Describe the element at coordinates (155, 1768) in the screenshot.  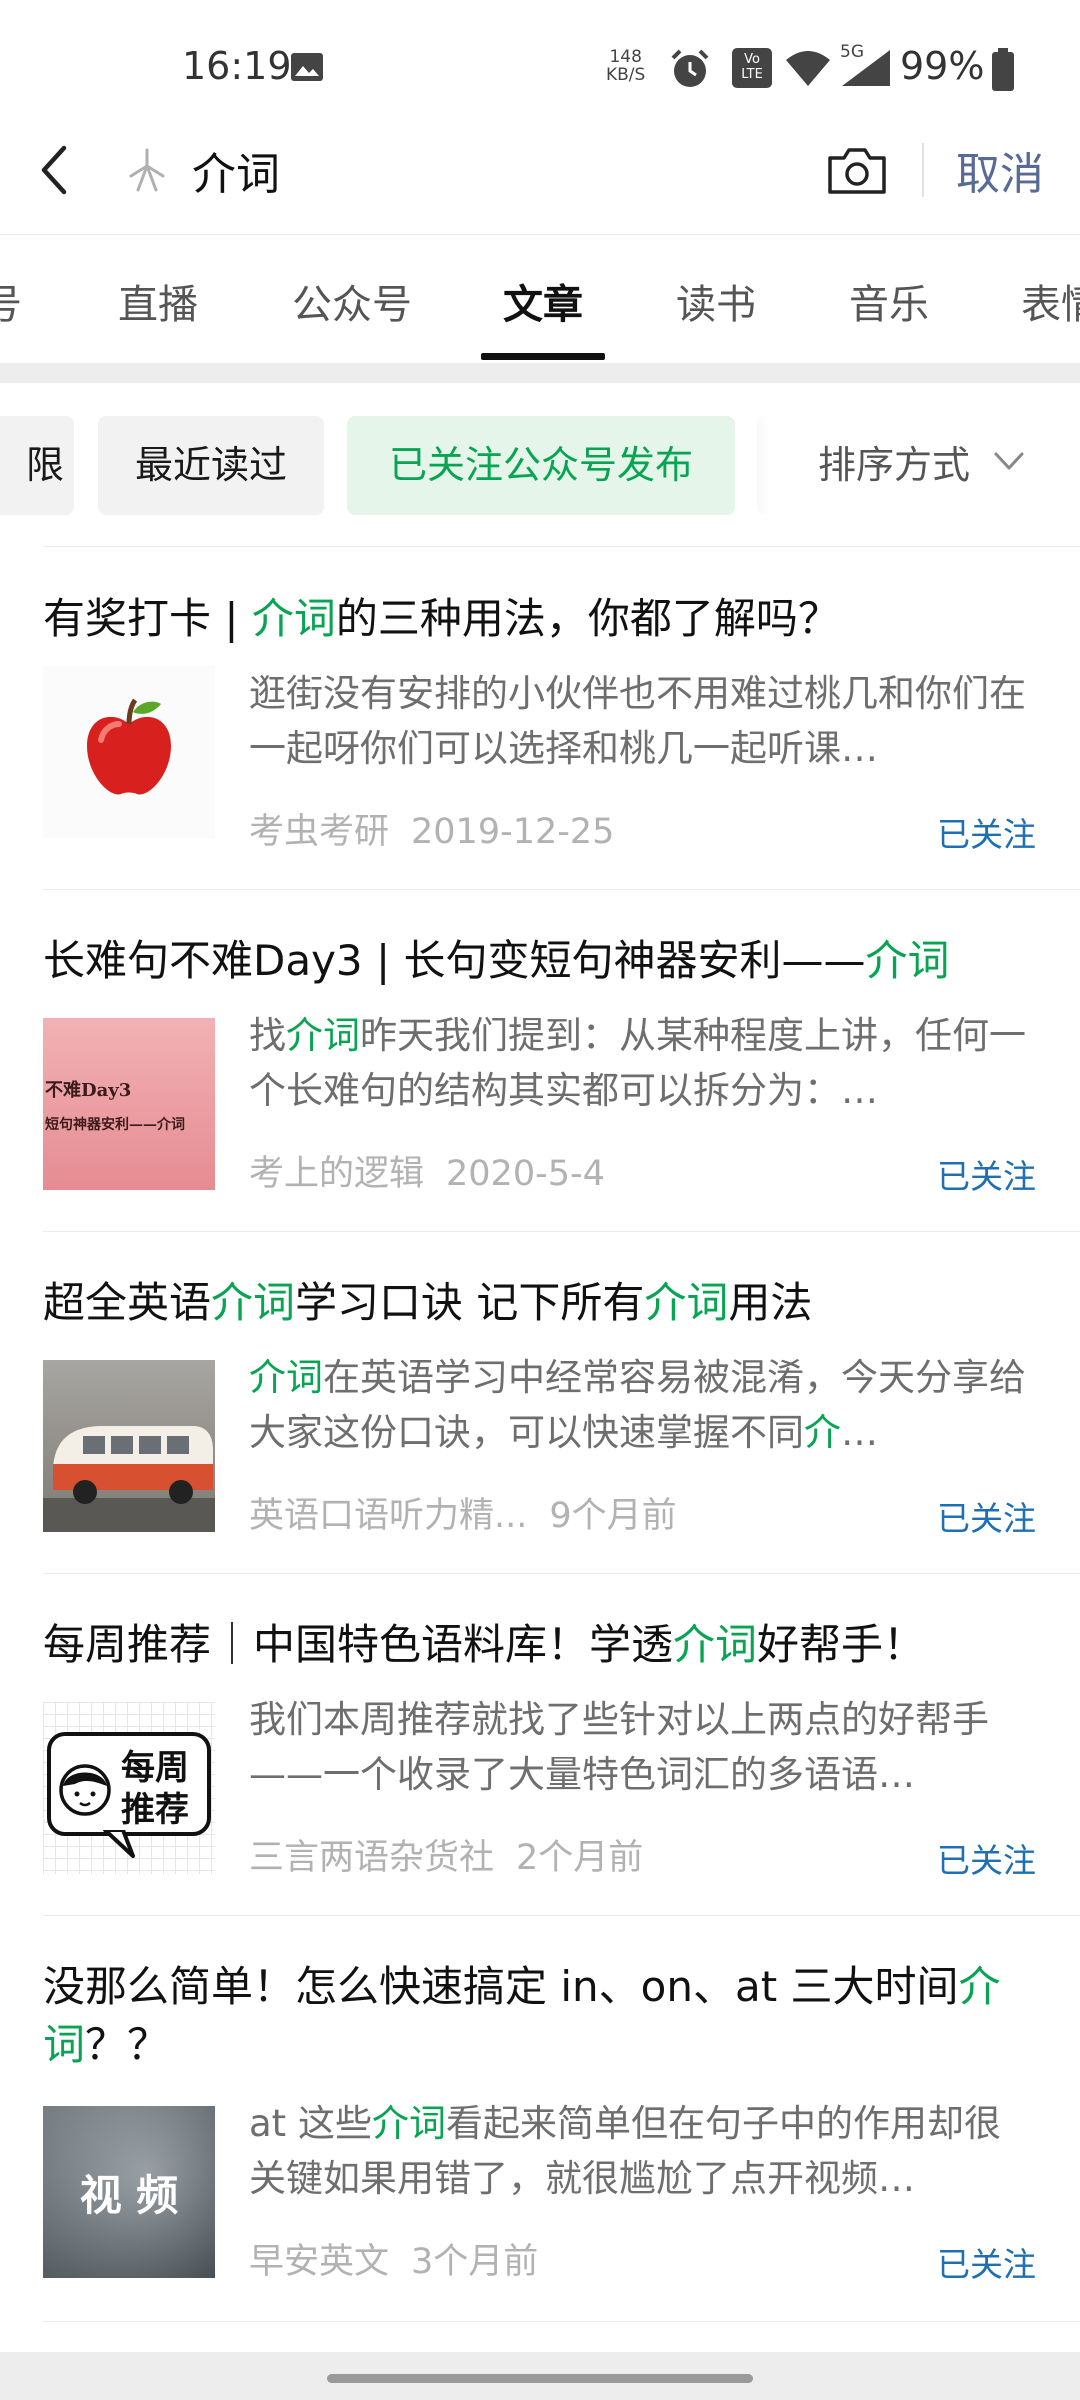
I see `weekly-text-1: 每周` at that location.